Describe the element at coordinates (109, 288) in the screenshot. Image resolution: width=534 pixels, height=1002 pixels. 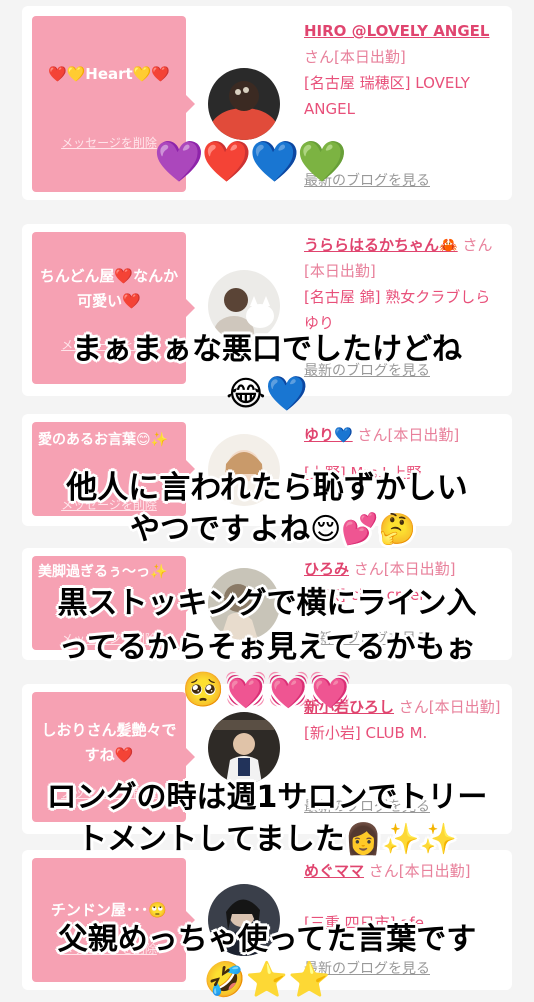
I see `message-text: ちんどん屋❤️なんか可愛い❤️` at that location.